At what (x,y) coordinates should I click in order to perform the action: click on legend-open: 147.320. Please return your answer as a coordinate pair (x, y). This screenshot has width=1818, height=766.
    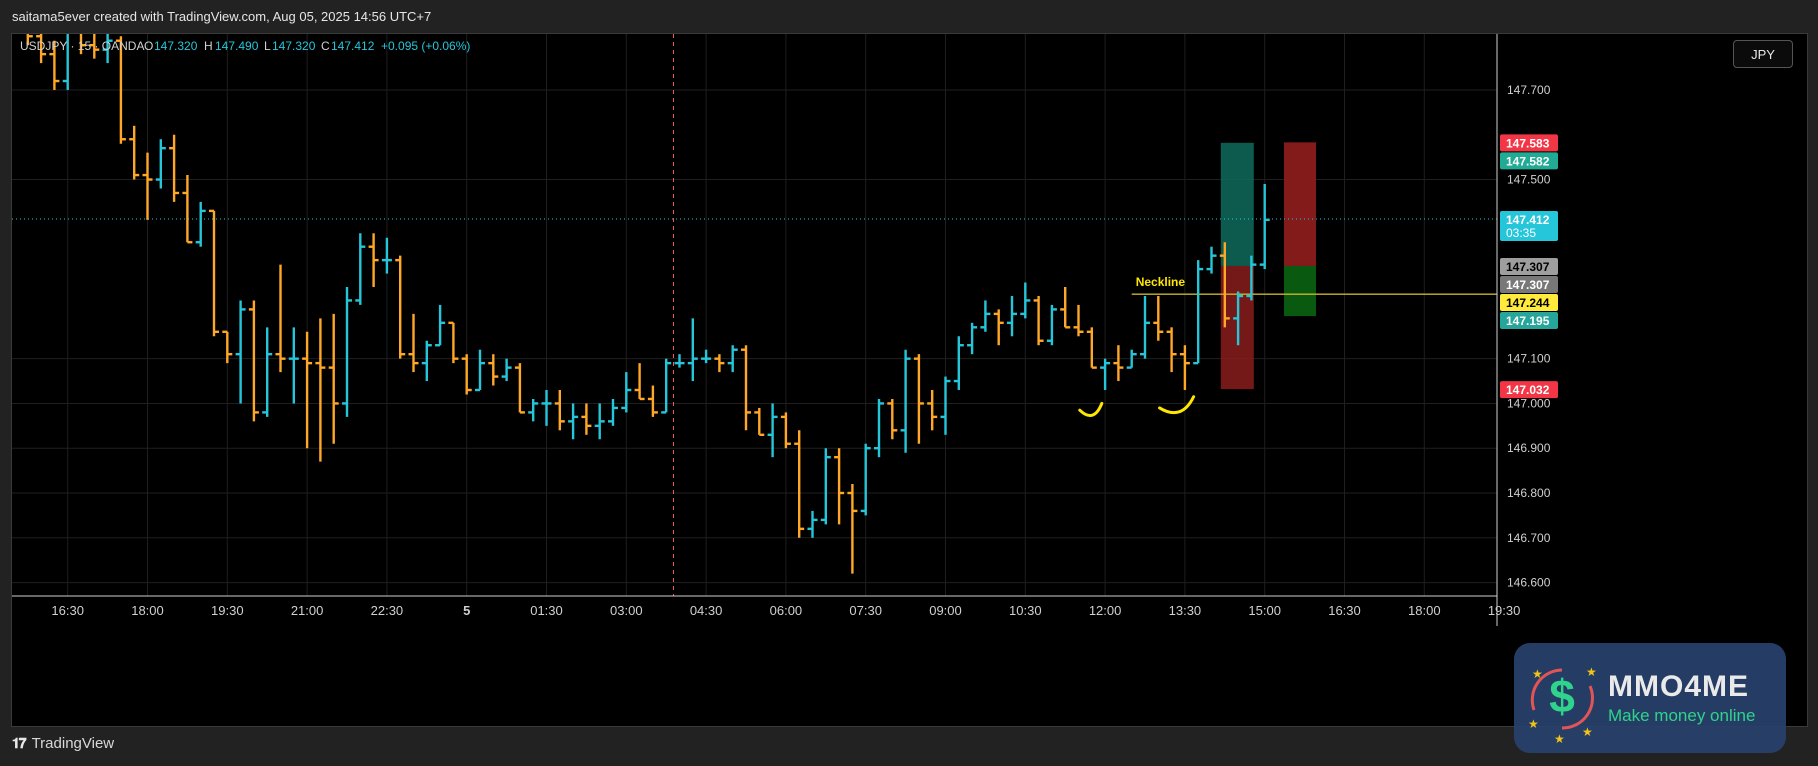
    Looking at the image, I should click on (176, 46).